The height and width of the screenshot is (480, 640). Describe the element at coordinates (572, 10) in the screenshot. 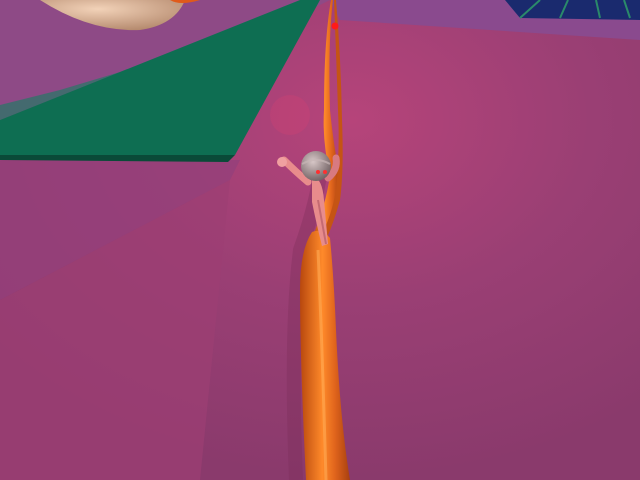

I see `background-structure` at that location.